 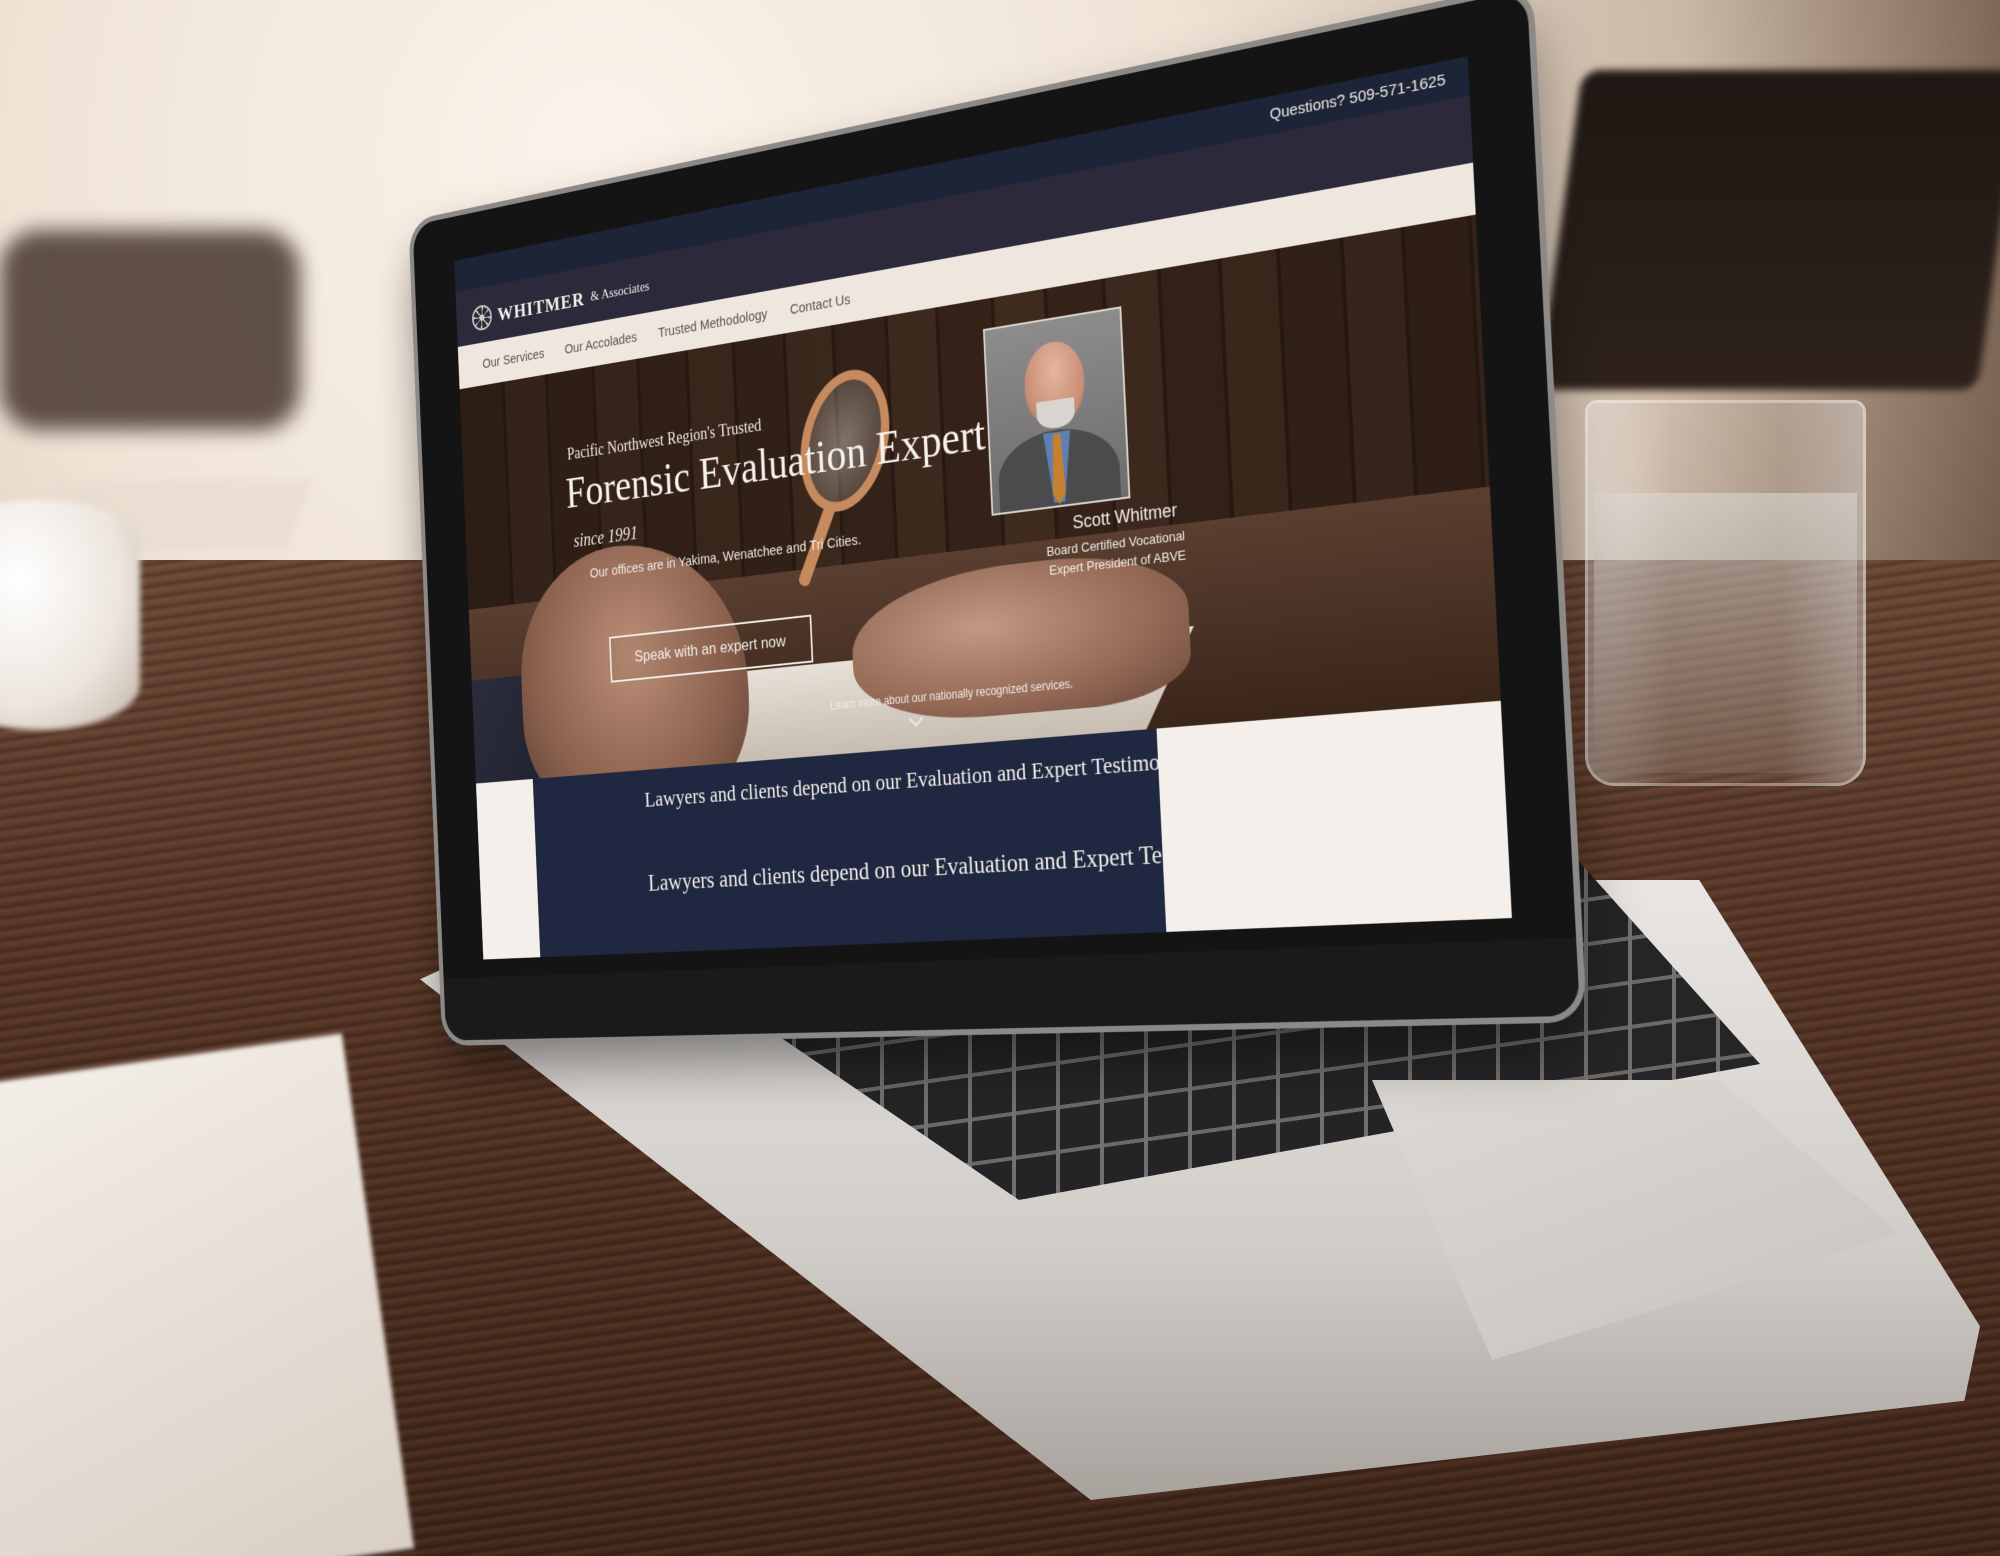 What do you see at coordinates (541, 307) in the screenshot?
I see `logo-name: WHITMER` at bounding box center [541, 307].